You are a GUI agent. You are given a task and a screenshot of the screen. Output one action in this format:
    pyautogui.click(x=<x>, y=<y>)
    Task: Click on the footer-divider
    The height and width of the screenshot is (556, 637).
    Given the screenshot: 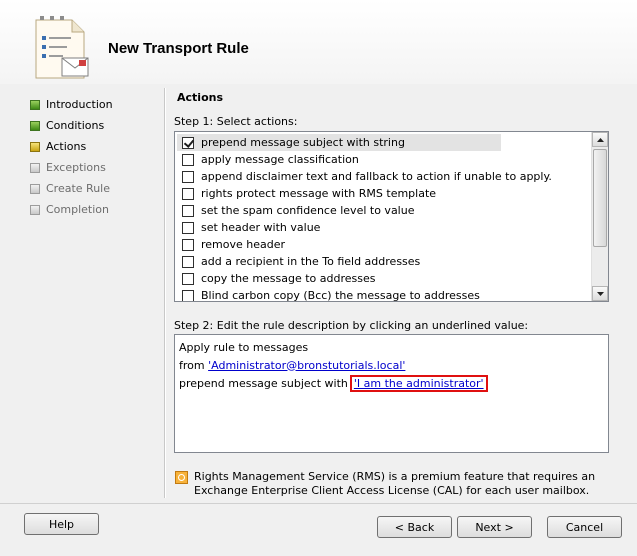 What is the action you would take?
    pyautogui.click(x=318, y=503)
    